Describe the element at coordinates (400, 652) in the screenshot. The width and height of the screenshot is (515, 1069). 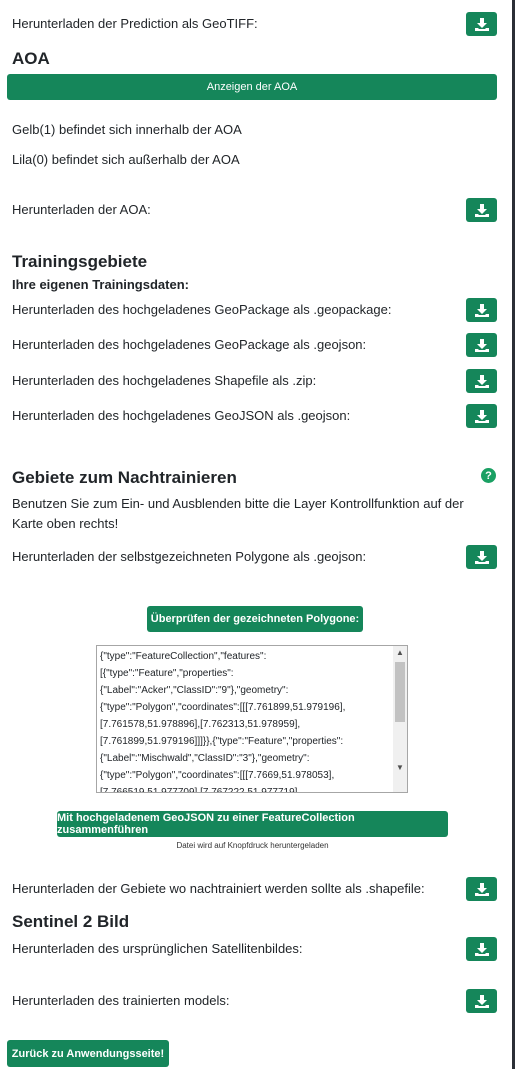
I see `scroll-up-icon: ▲` at that location.